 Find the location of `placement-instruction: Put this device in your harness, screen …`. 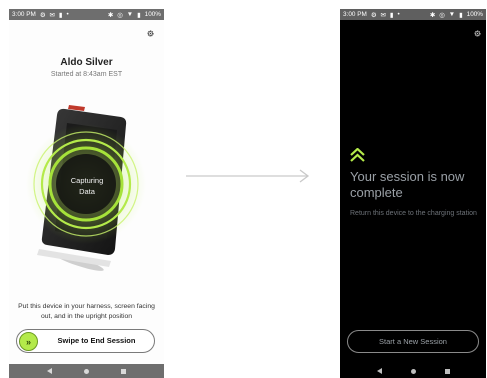

placement-instruction: Put this device in your harness, screen … is located at coordinates (86, 311).